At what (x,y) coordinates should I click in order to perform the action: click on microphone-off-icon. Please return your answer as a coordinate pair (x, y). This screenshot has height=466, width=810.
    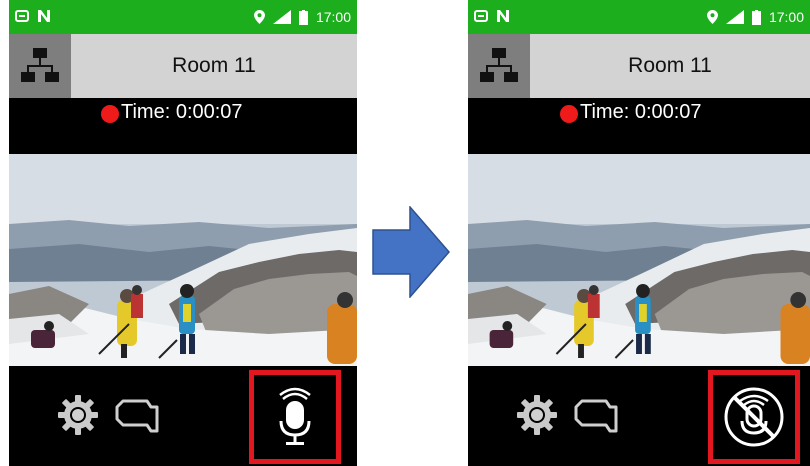
    Looking at the image, I should click on (754, 417).